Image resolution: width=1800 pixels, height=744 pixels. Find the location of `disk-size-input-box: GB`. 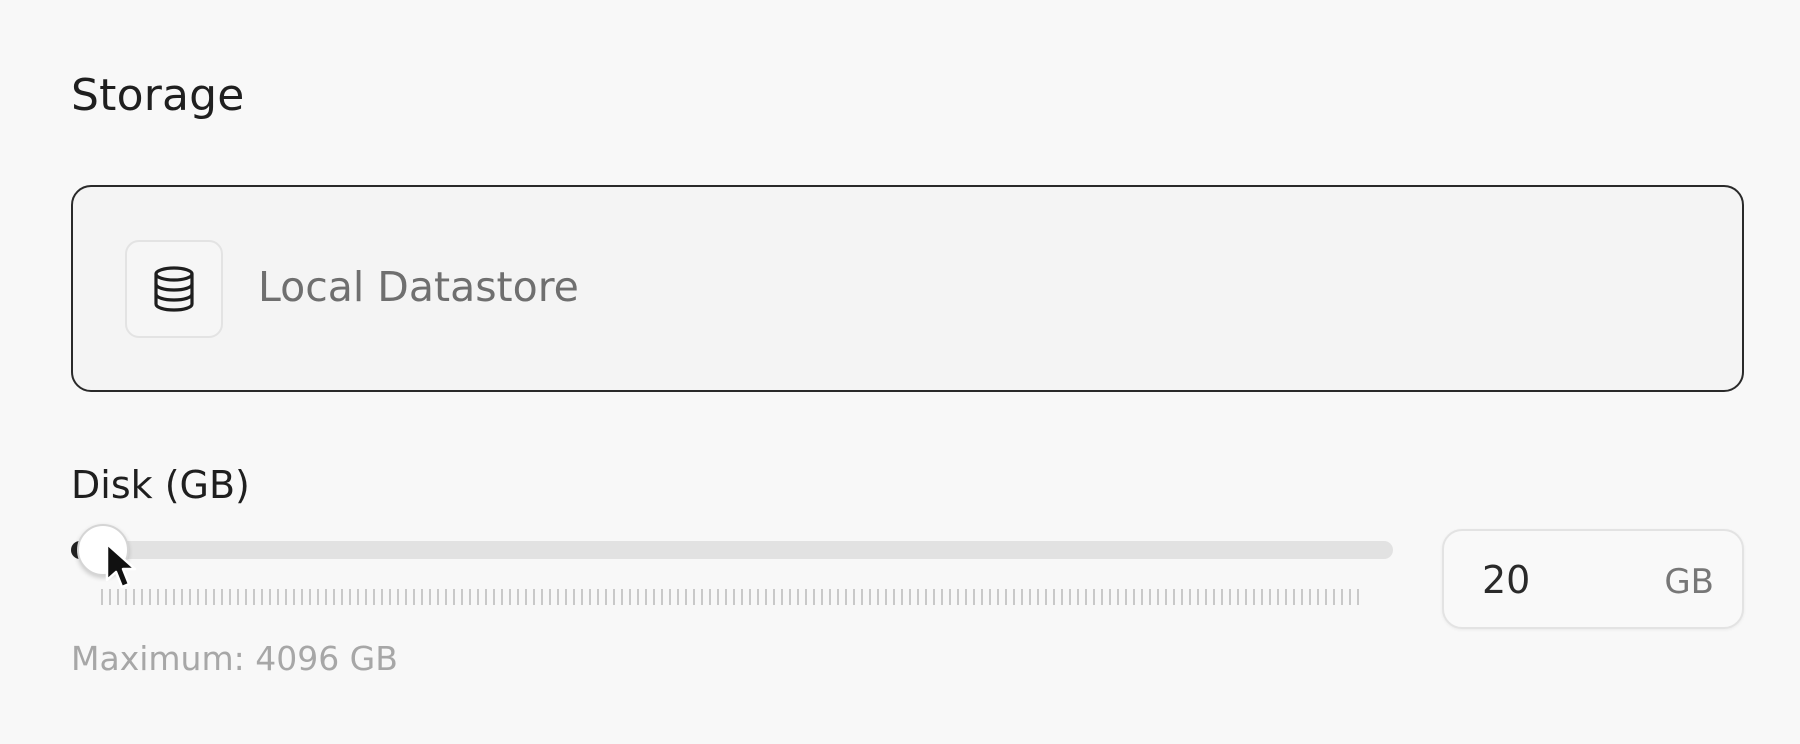

disk-size-input-box: GB is located at coordinates (1593, 579).